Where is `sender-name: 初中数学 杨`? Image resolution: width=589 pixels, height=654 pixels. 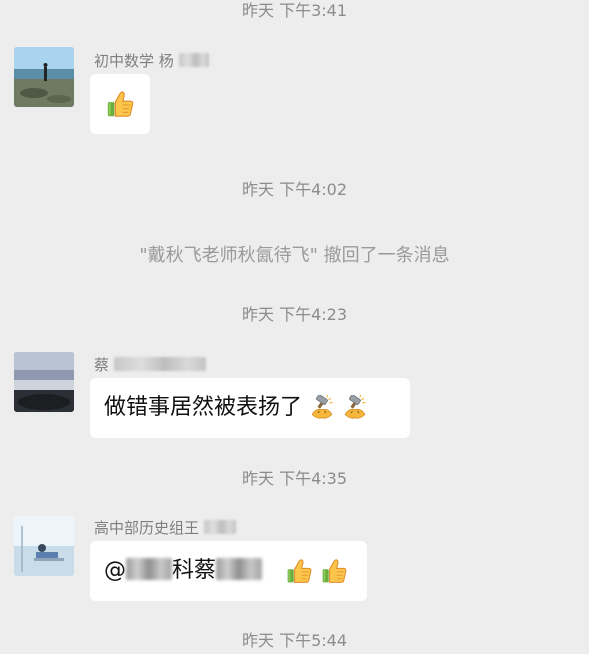
sender-name: 初中数学 杨 is located at coordinates (151, 61).